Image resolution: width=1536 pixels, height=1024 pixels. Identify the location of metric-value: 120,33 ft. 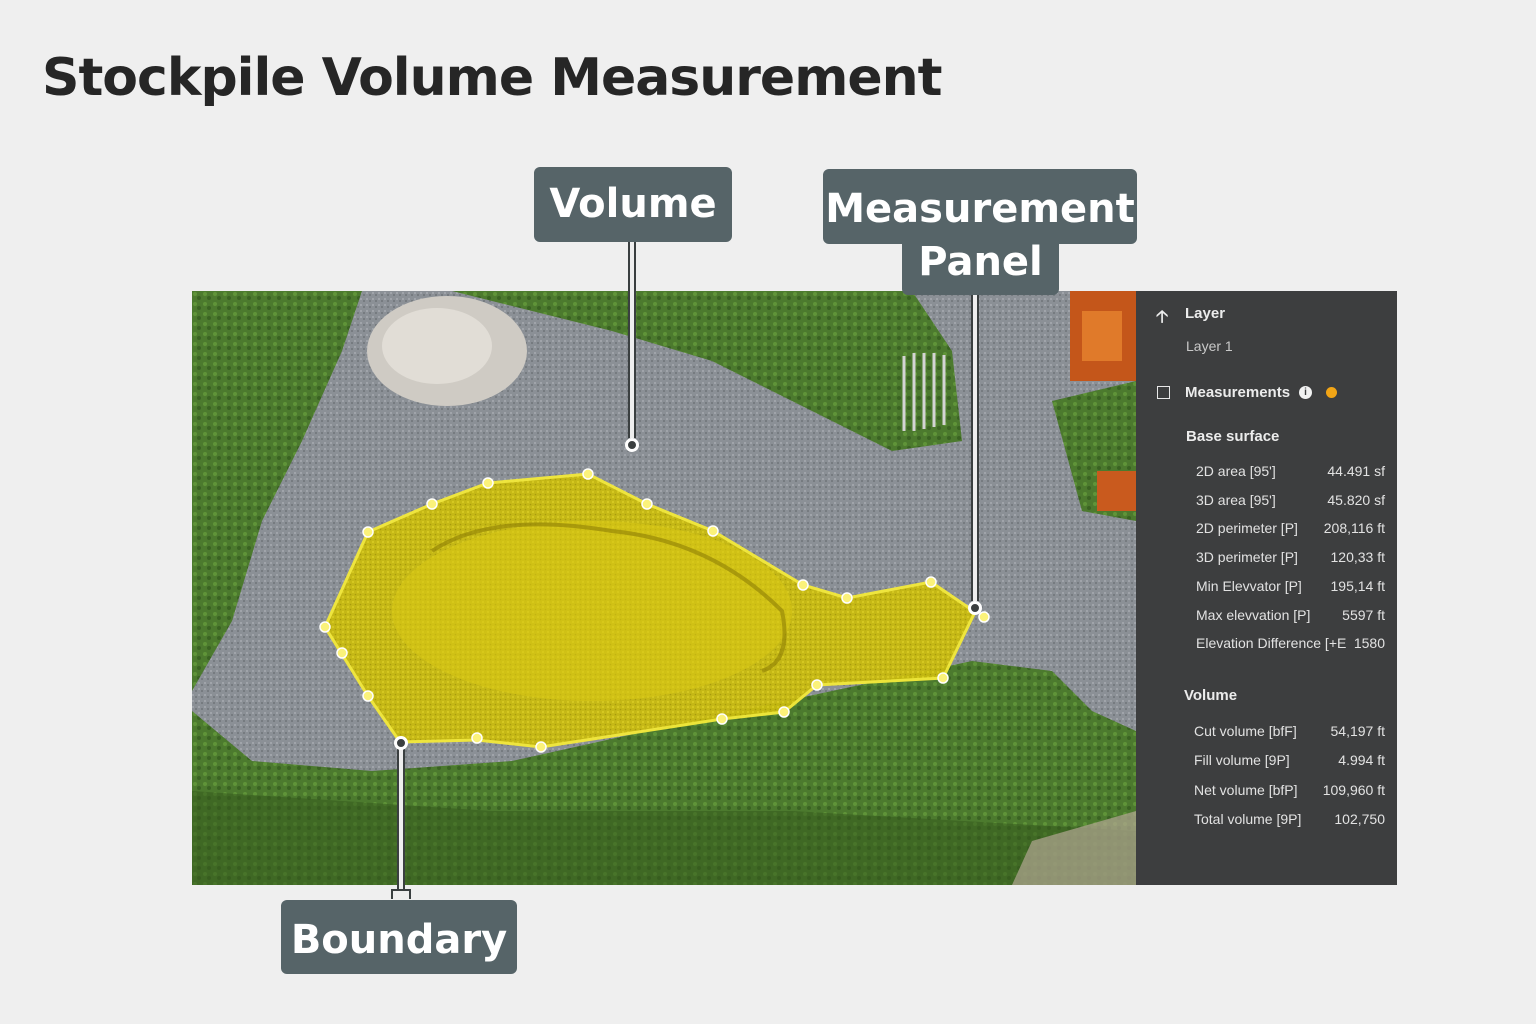
(1358, 557).